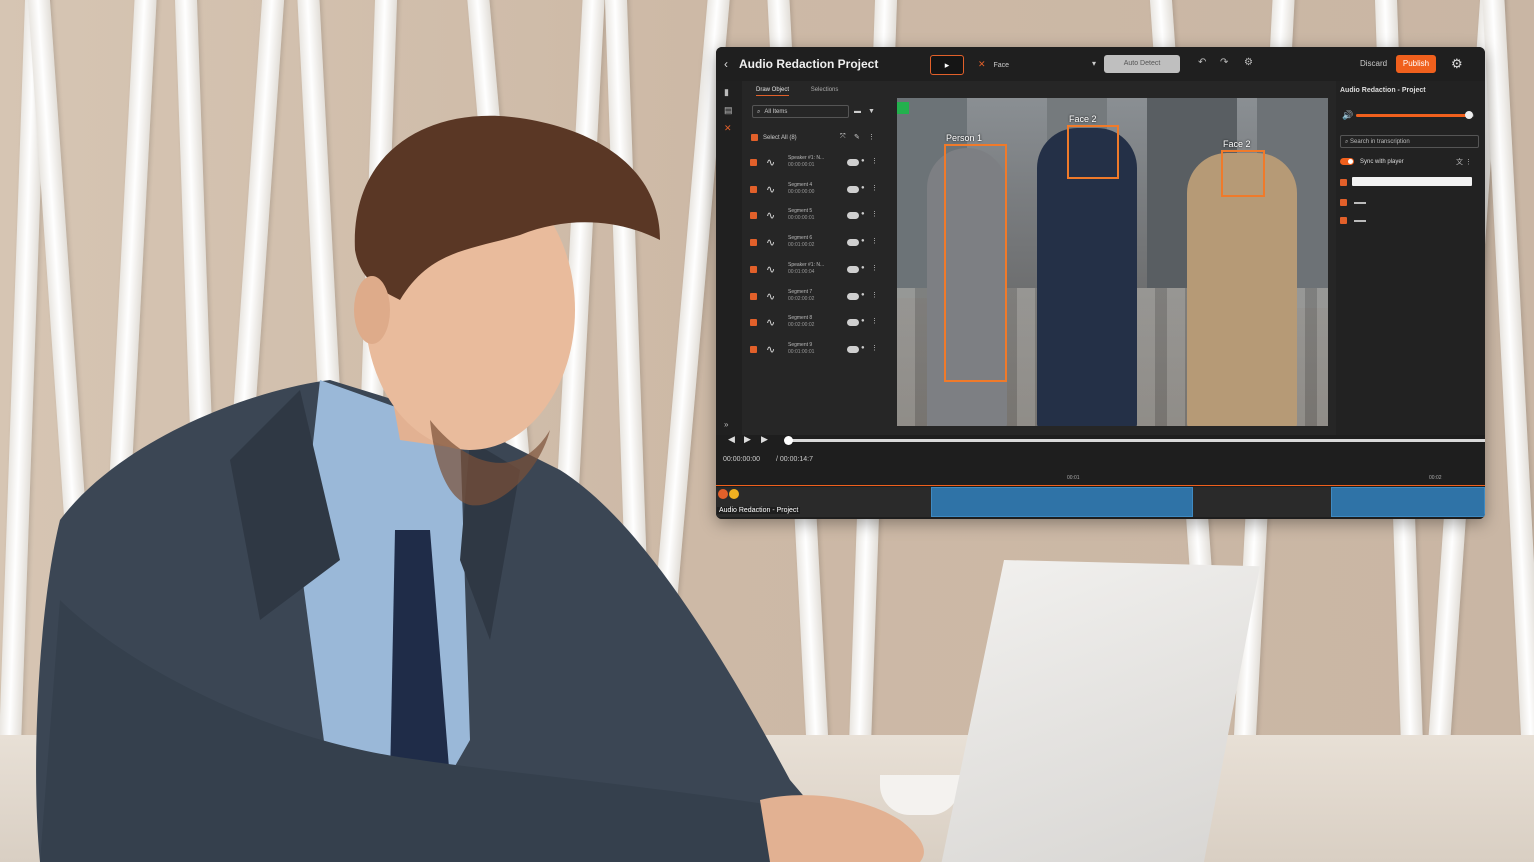 This screenshot has width=1534, height=862. I want to click on gear-icon: ⚙, so click(1248, 62).